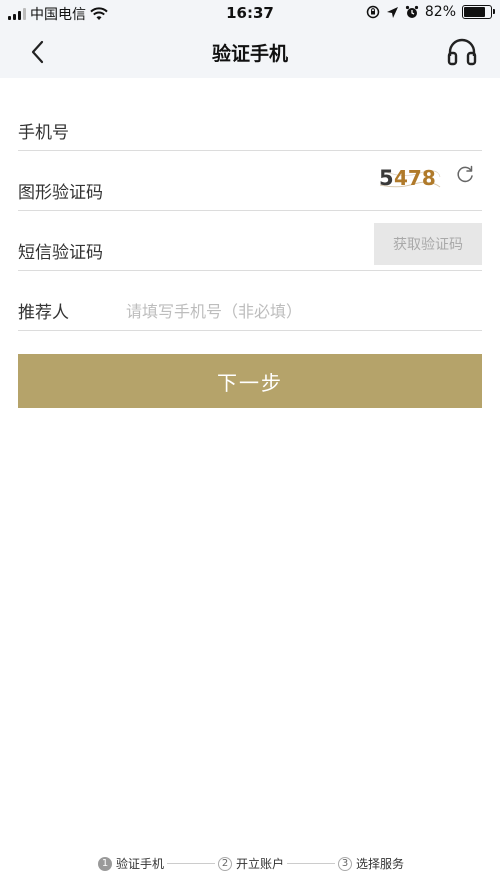  I want to click on sms-row: 短信验证码 获取验证码, so click(250, 241).